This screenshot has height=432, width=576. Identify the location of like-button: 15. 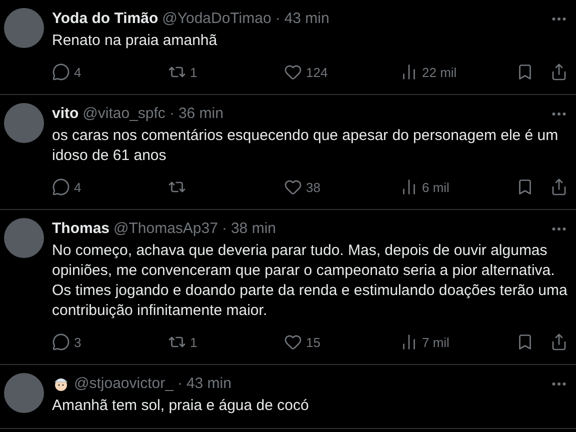
(302, 342).